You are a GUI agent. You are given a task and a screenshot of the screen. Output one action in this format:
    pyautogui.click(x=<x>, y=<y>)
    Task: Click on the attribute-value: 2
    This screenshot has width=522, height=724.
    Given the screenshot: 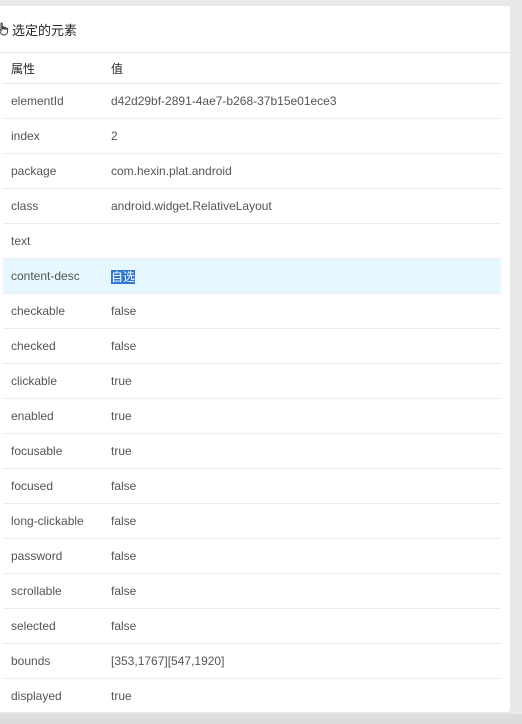 What is the action you would take?
    pyautogui.click(x=114, y=136)
    